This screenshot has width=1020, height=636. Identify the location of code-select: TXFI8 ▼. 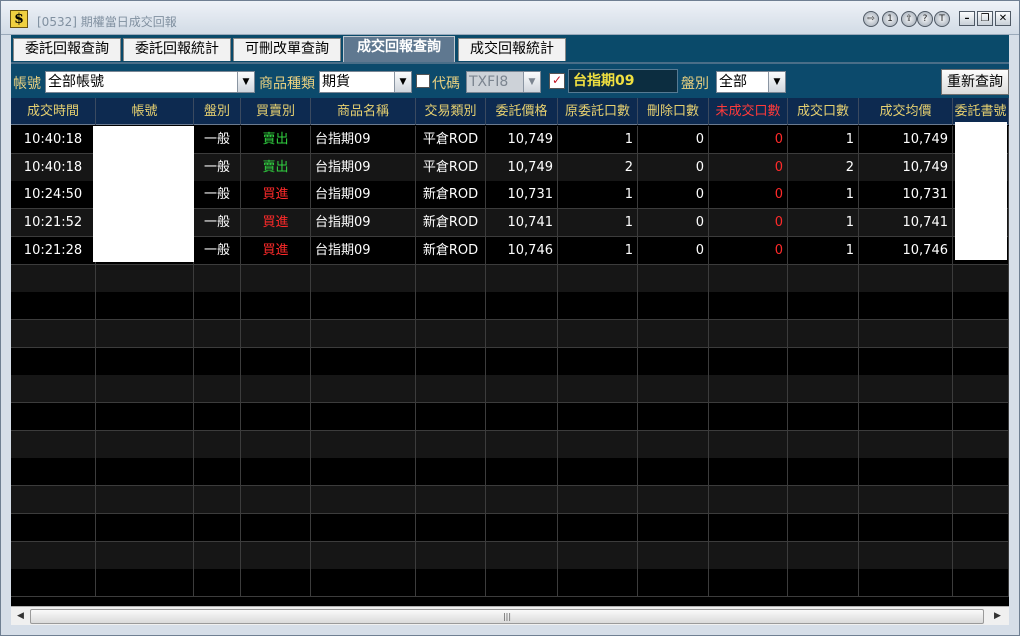
(503, 82).